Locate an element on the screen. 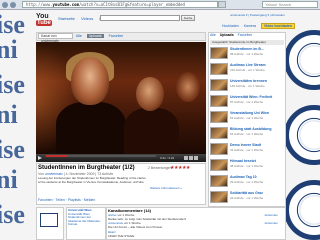 This screenshot has height=240, width=320. related-video-title: Hörsaal besetzt is located at coordinates (243, 161).